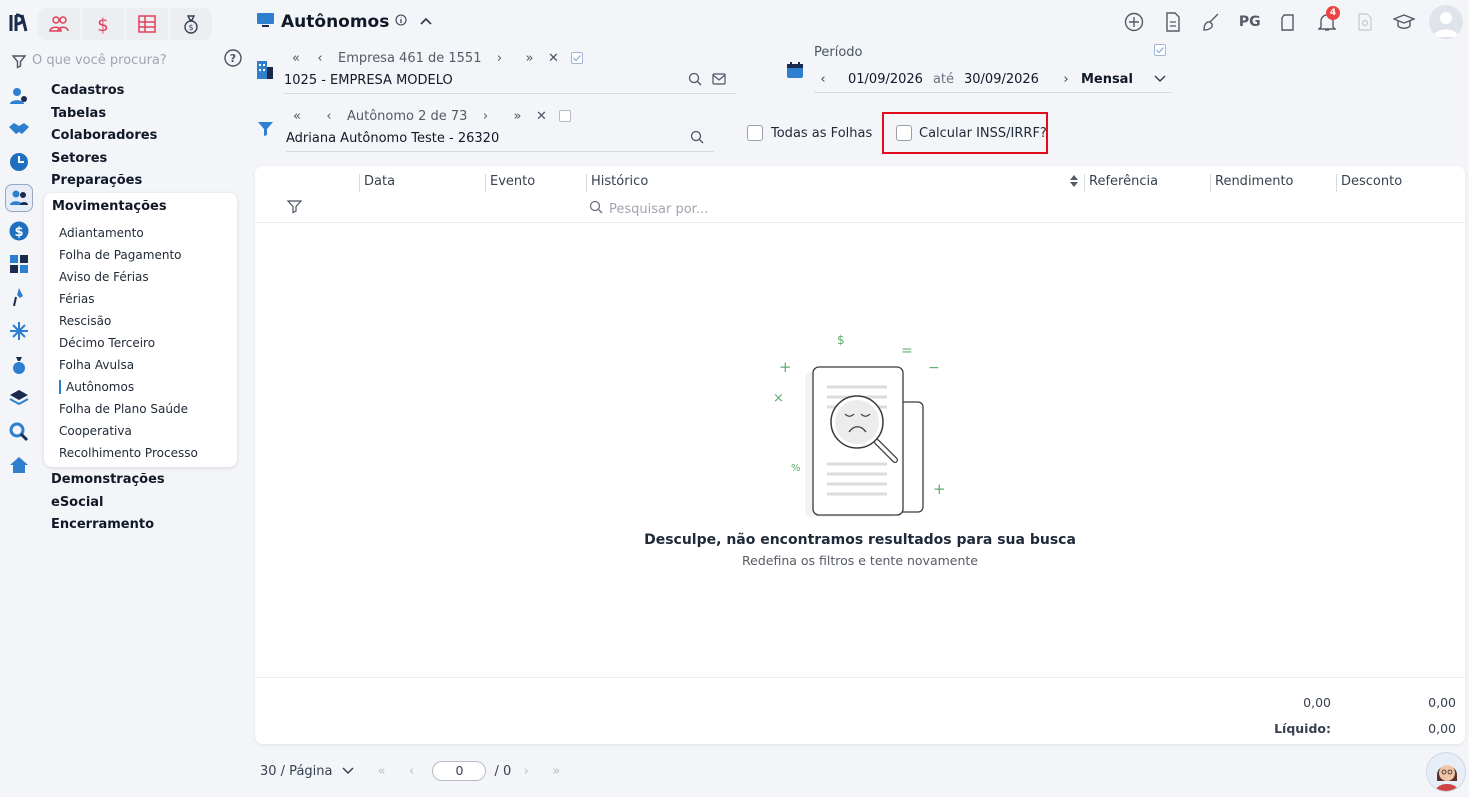 Image resolution: width=1469 pixels, height=797 pixels. Describe the element at coordinates (146, 525) in the screenshot. I see `menu-item-encerramento: Encerramento` at that location.